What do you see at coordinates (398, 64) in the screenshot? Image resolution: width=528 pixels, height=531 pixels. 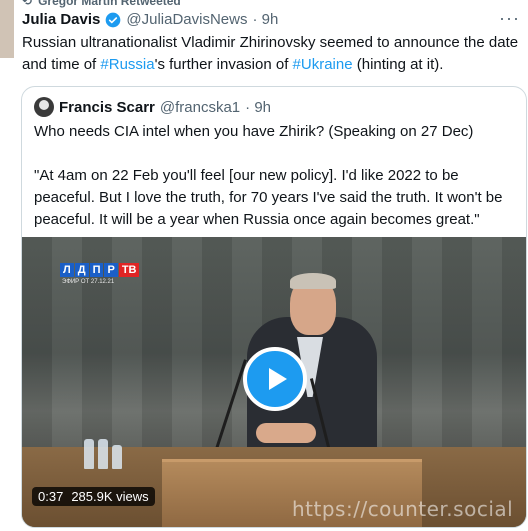 I see `tweet-text-part: (hinting at it).` at bounding box center [398, 64].